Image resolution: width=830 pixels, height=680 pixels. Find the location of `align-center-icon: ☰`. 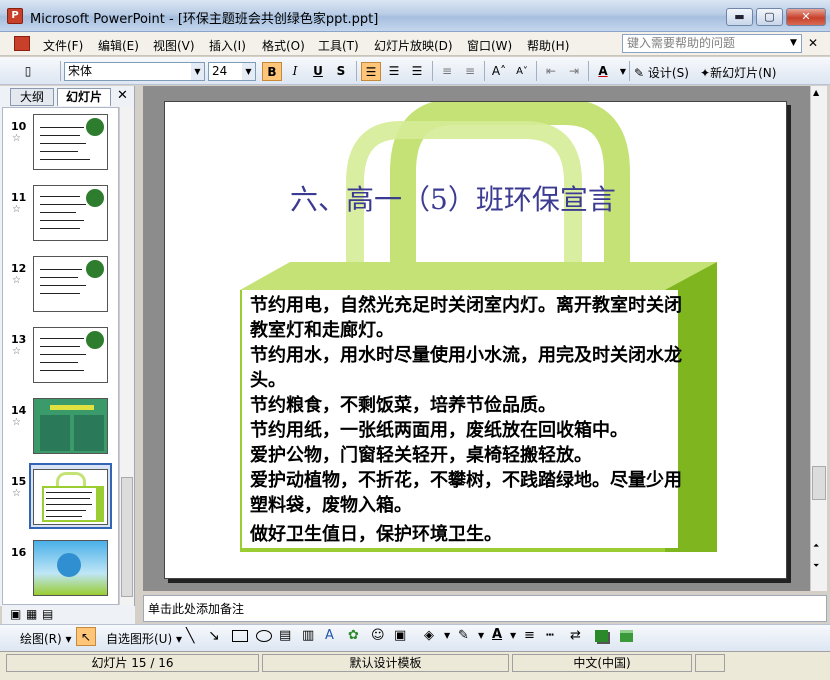

align-center-icon: ☰ is located at coordinates (394, 71).